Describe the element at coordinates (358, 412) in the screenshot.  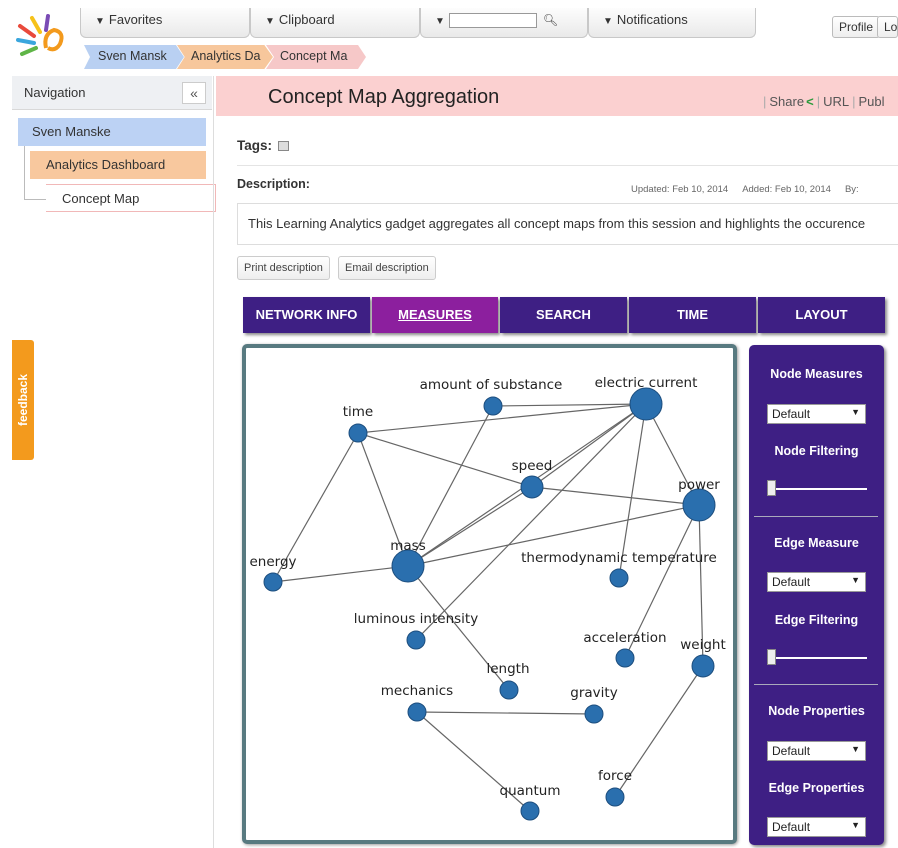
I see `graph-node-label-time: time` at that location.